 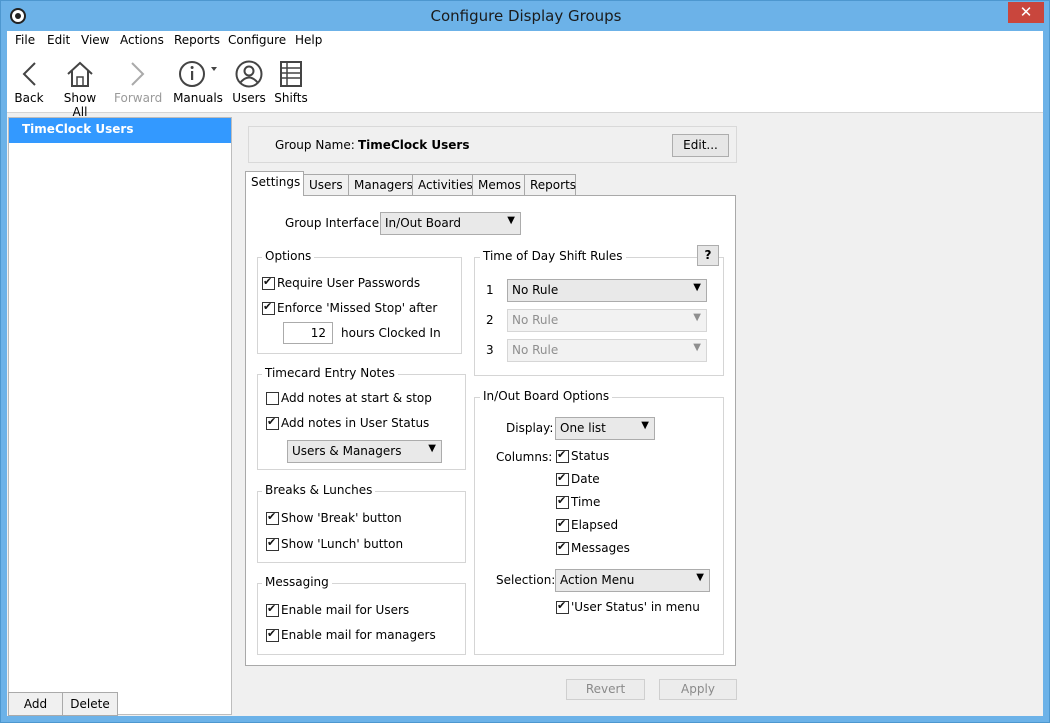 I want to click on enforce-missed-stop-checkbox, so click(x=268, y=307).